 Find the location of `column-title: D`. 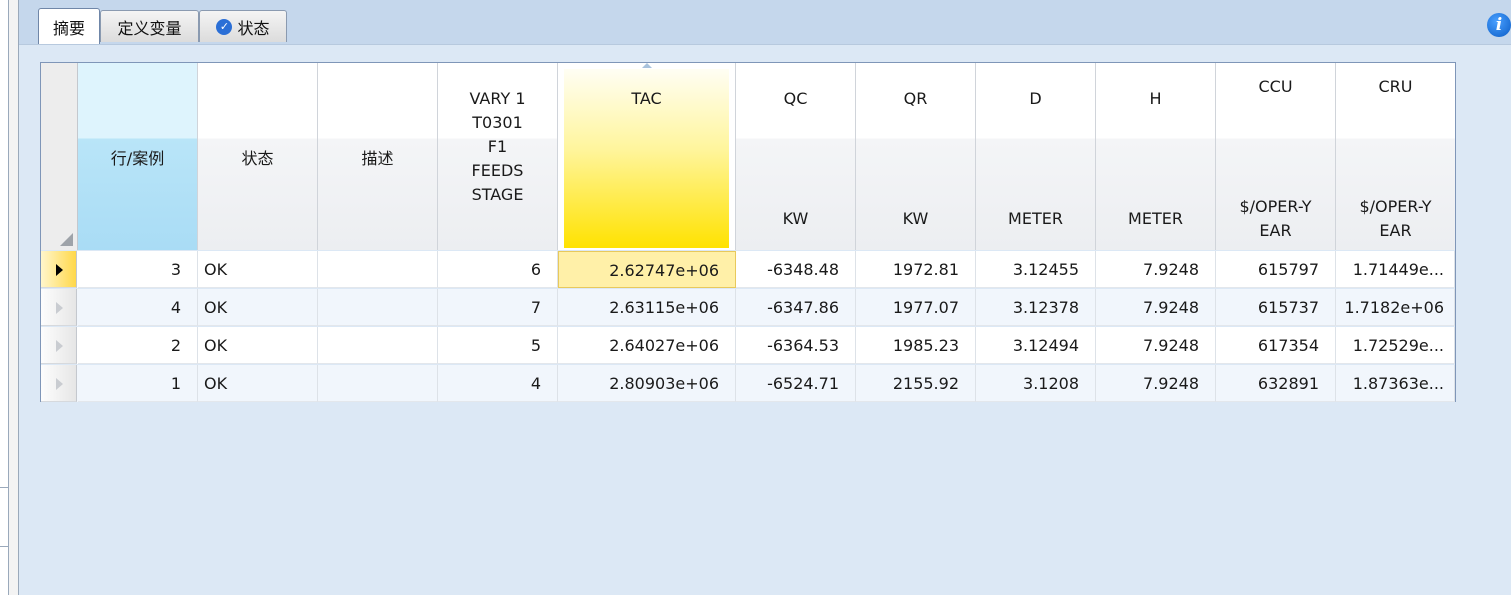

column-title: D is located at coordinates (1035, 98).